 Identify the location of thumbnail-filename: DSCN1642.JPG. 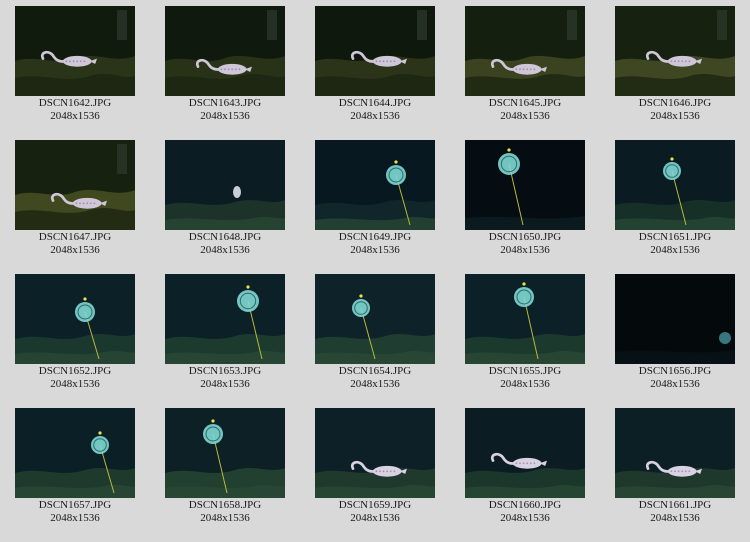
(75, 103).